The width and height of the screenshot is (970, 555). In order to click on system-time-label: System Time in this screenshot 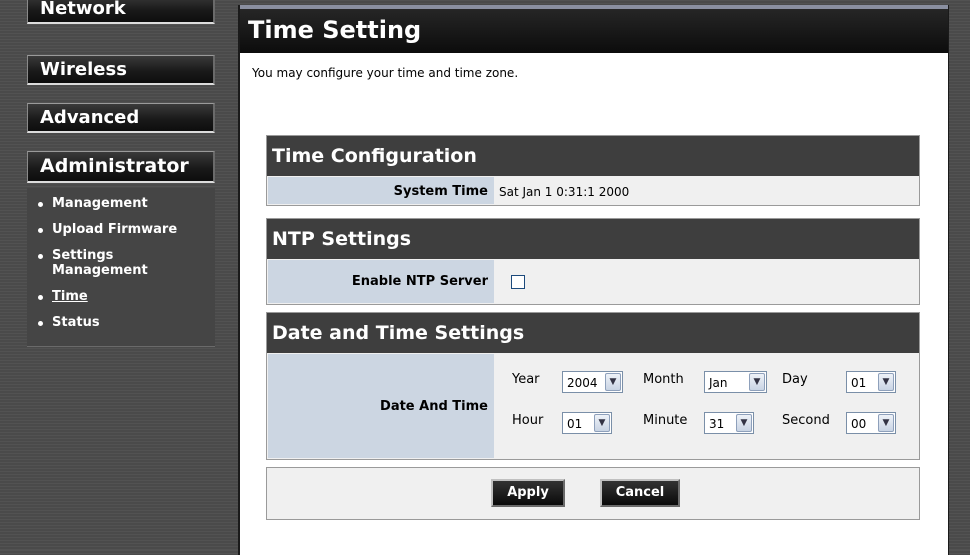, I will do `click(381, 190)`.